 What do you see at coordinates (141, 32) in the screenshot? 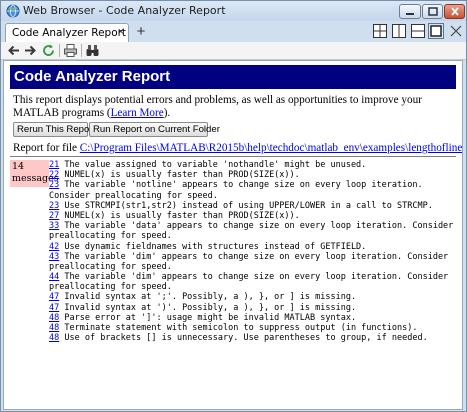
I see `new-tab-button: +` at bounding box center [141, 32].